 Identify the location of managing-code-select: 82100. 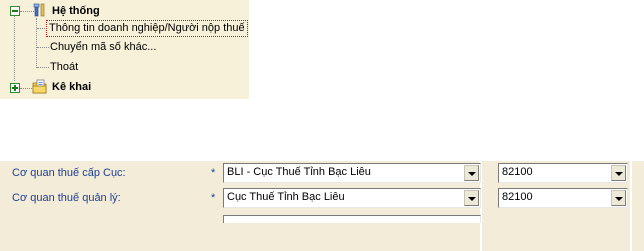
(563, 198).